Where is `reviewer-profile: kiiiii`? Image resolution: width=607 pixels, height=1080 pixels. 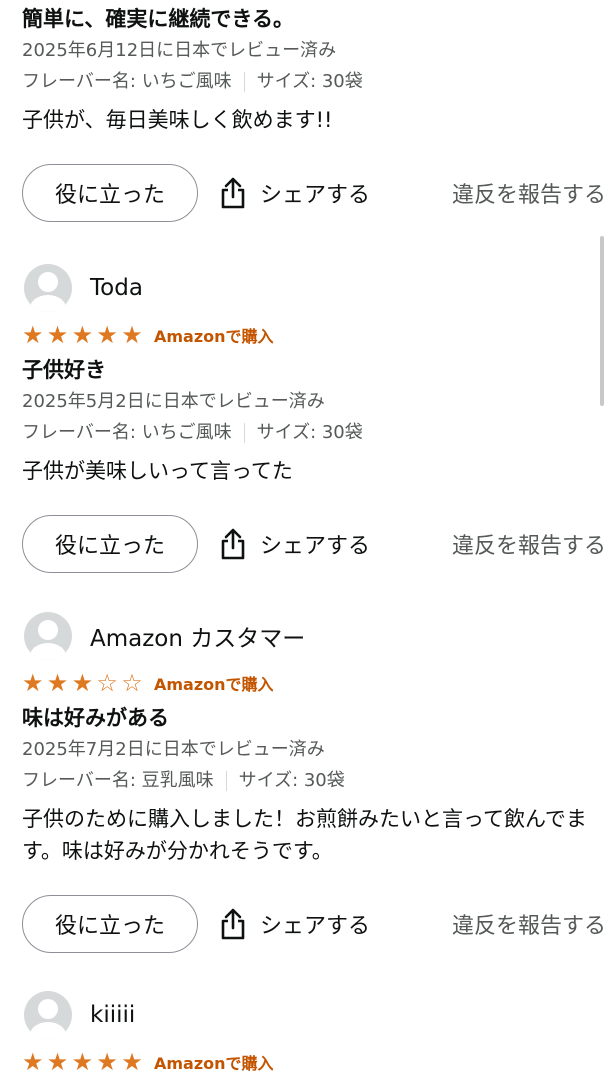 reviewer-profile: kiiiii is located at coordinates (307, 1015).